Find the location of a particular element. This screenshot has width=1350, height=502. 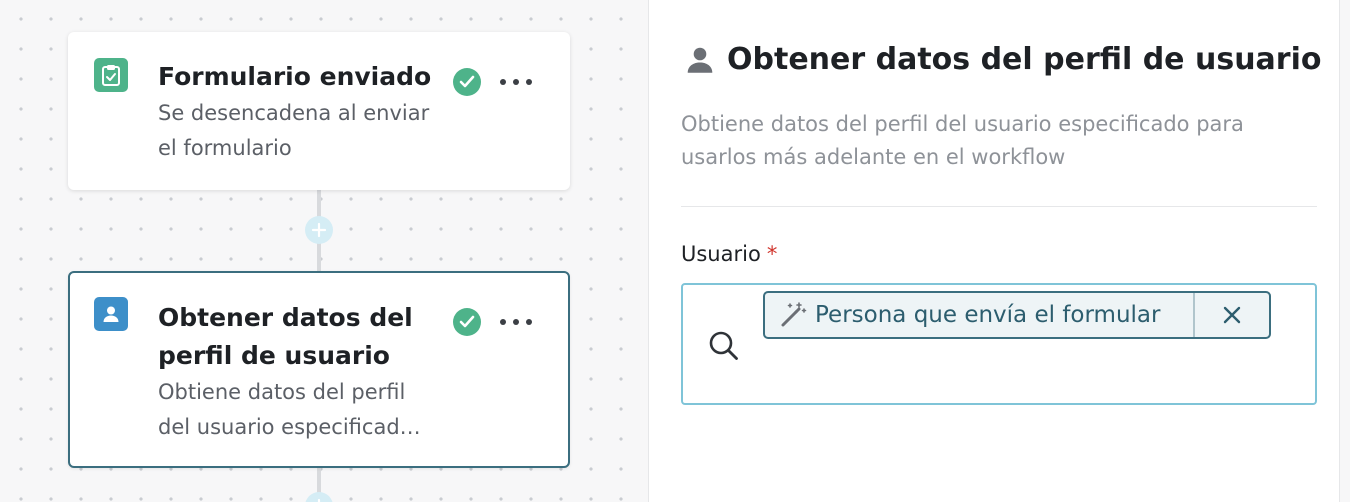

window-edge is located at coordinates (1345, 251).